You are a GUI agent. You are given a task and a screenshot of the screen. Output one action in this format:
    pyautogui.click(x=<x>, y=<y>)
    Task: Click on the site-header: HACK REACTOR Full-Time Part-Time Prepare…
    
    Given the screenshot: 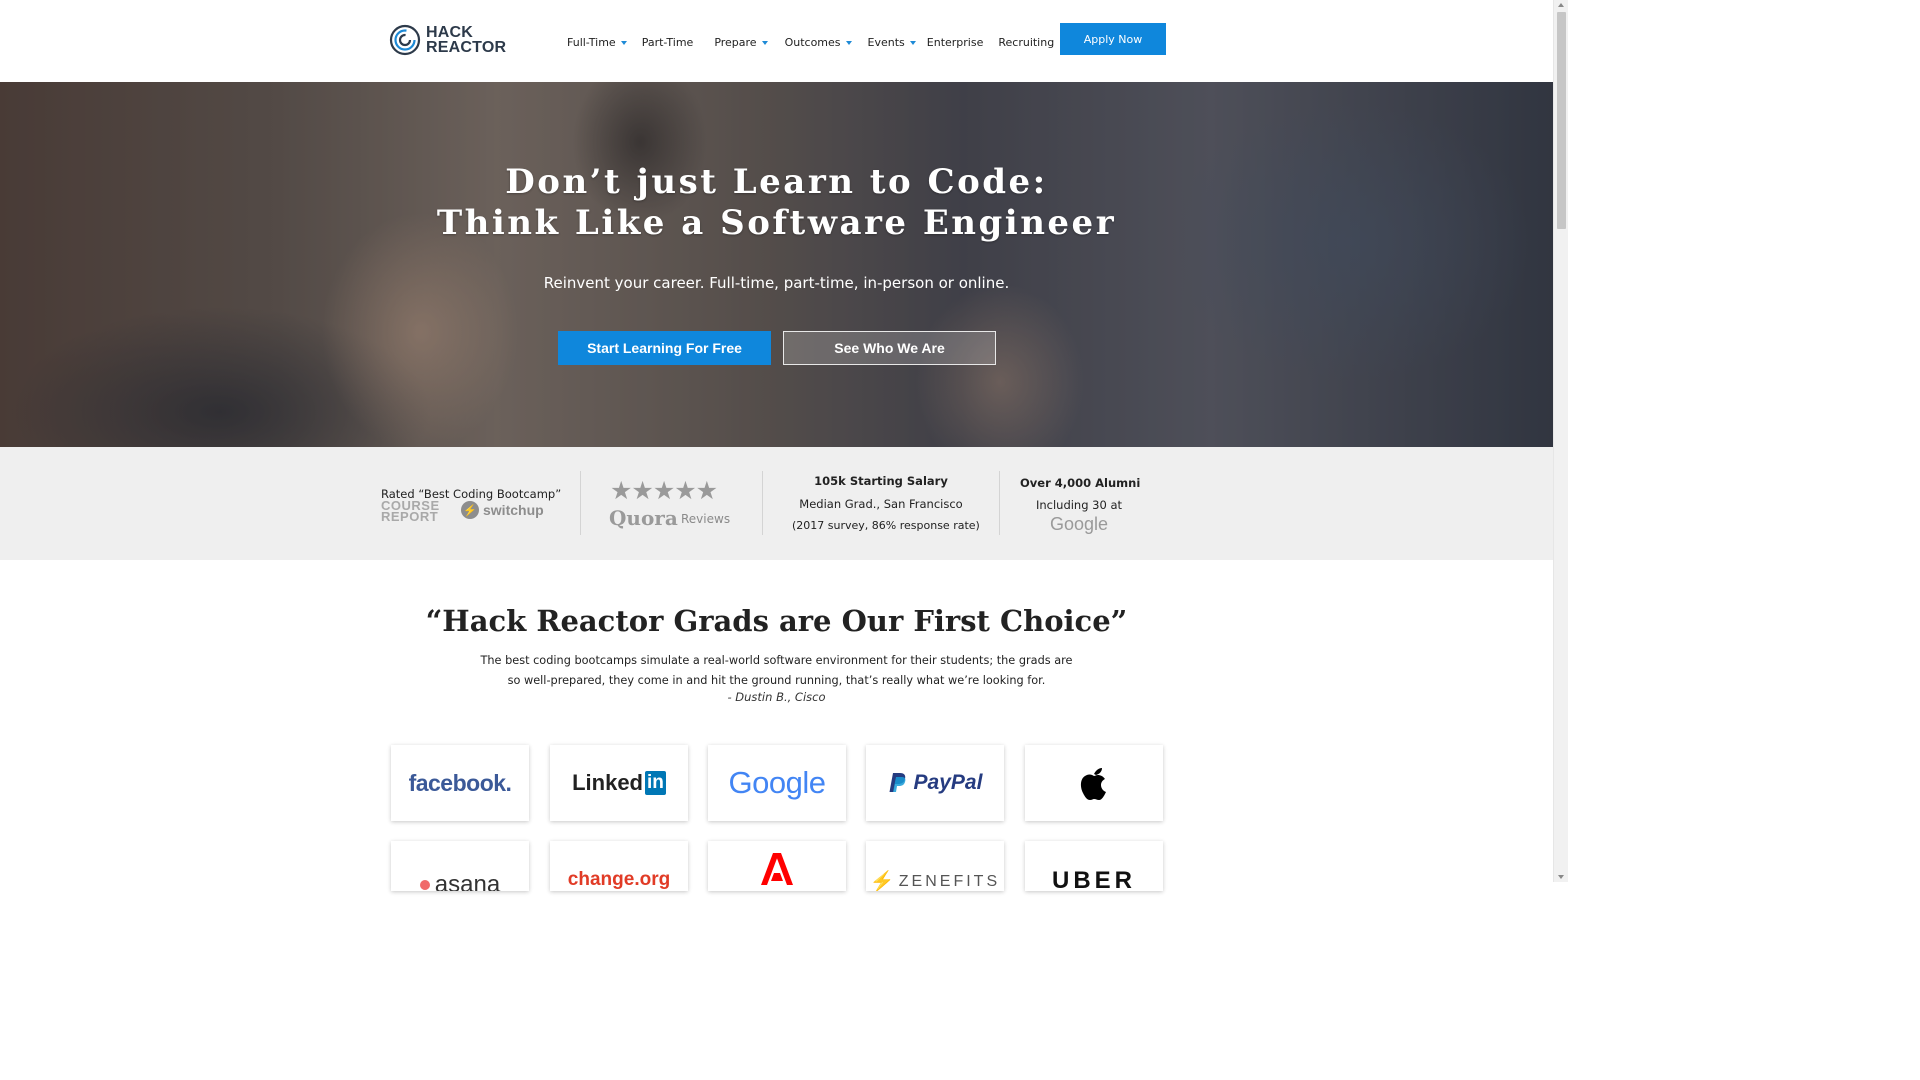 What is the action you would take?
    pyautogui.click(x=776, y=41)
    